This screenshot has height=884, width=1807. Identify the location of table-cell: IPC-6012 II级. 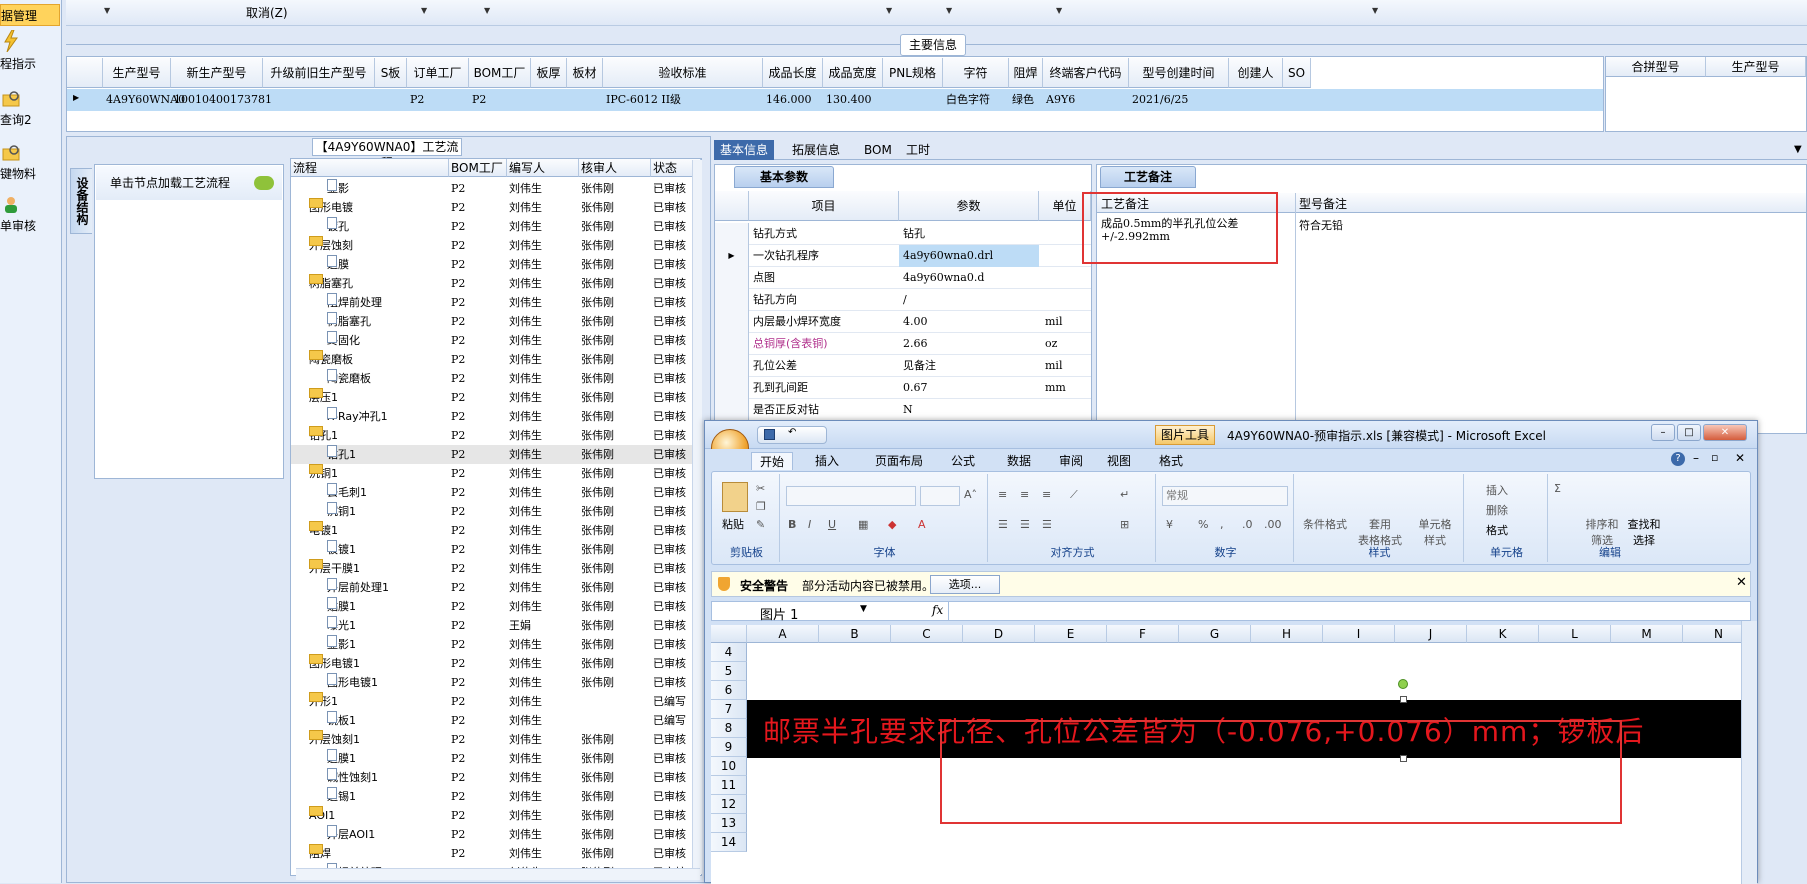
(683, 100).